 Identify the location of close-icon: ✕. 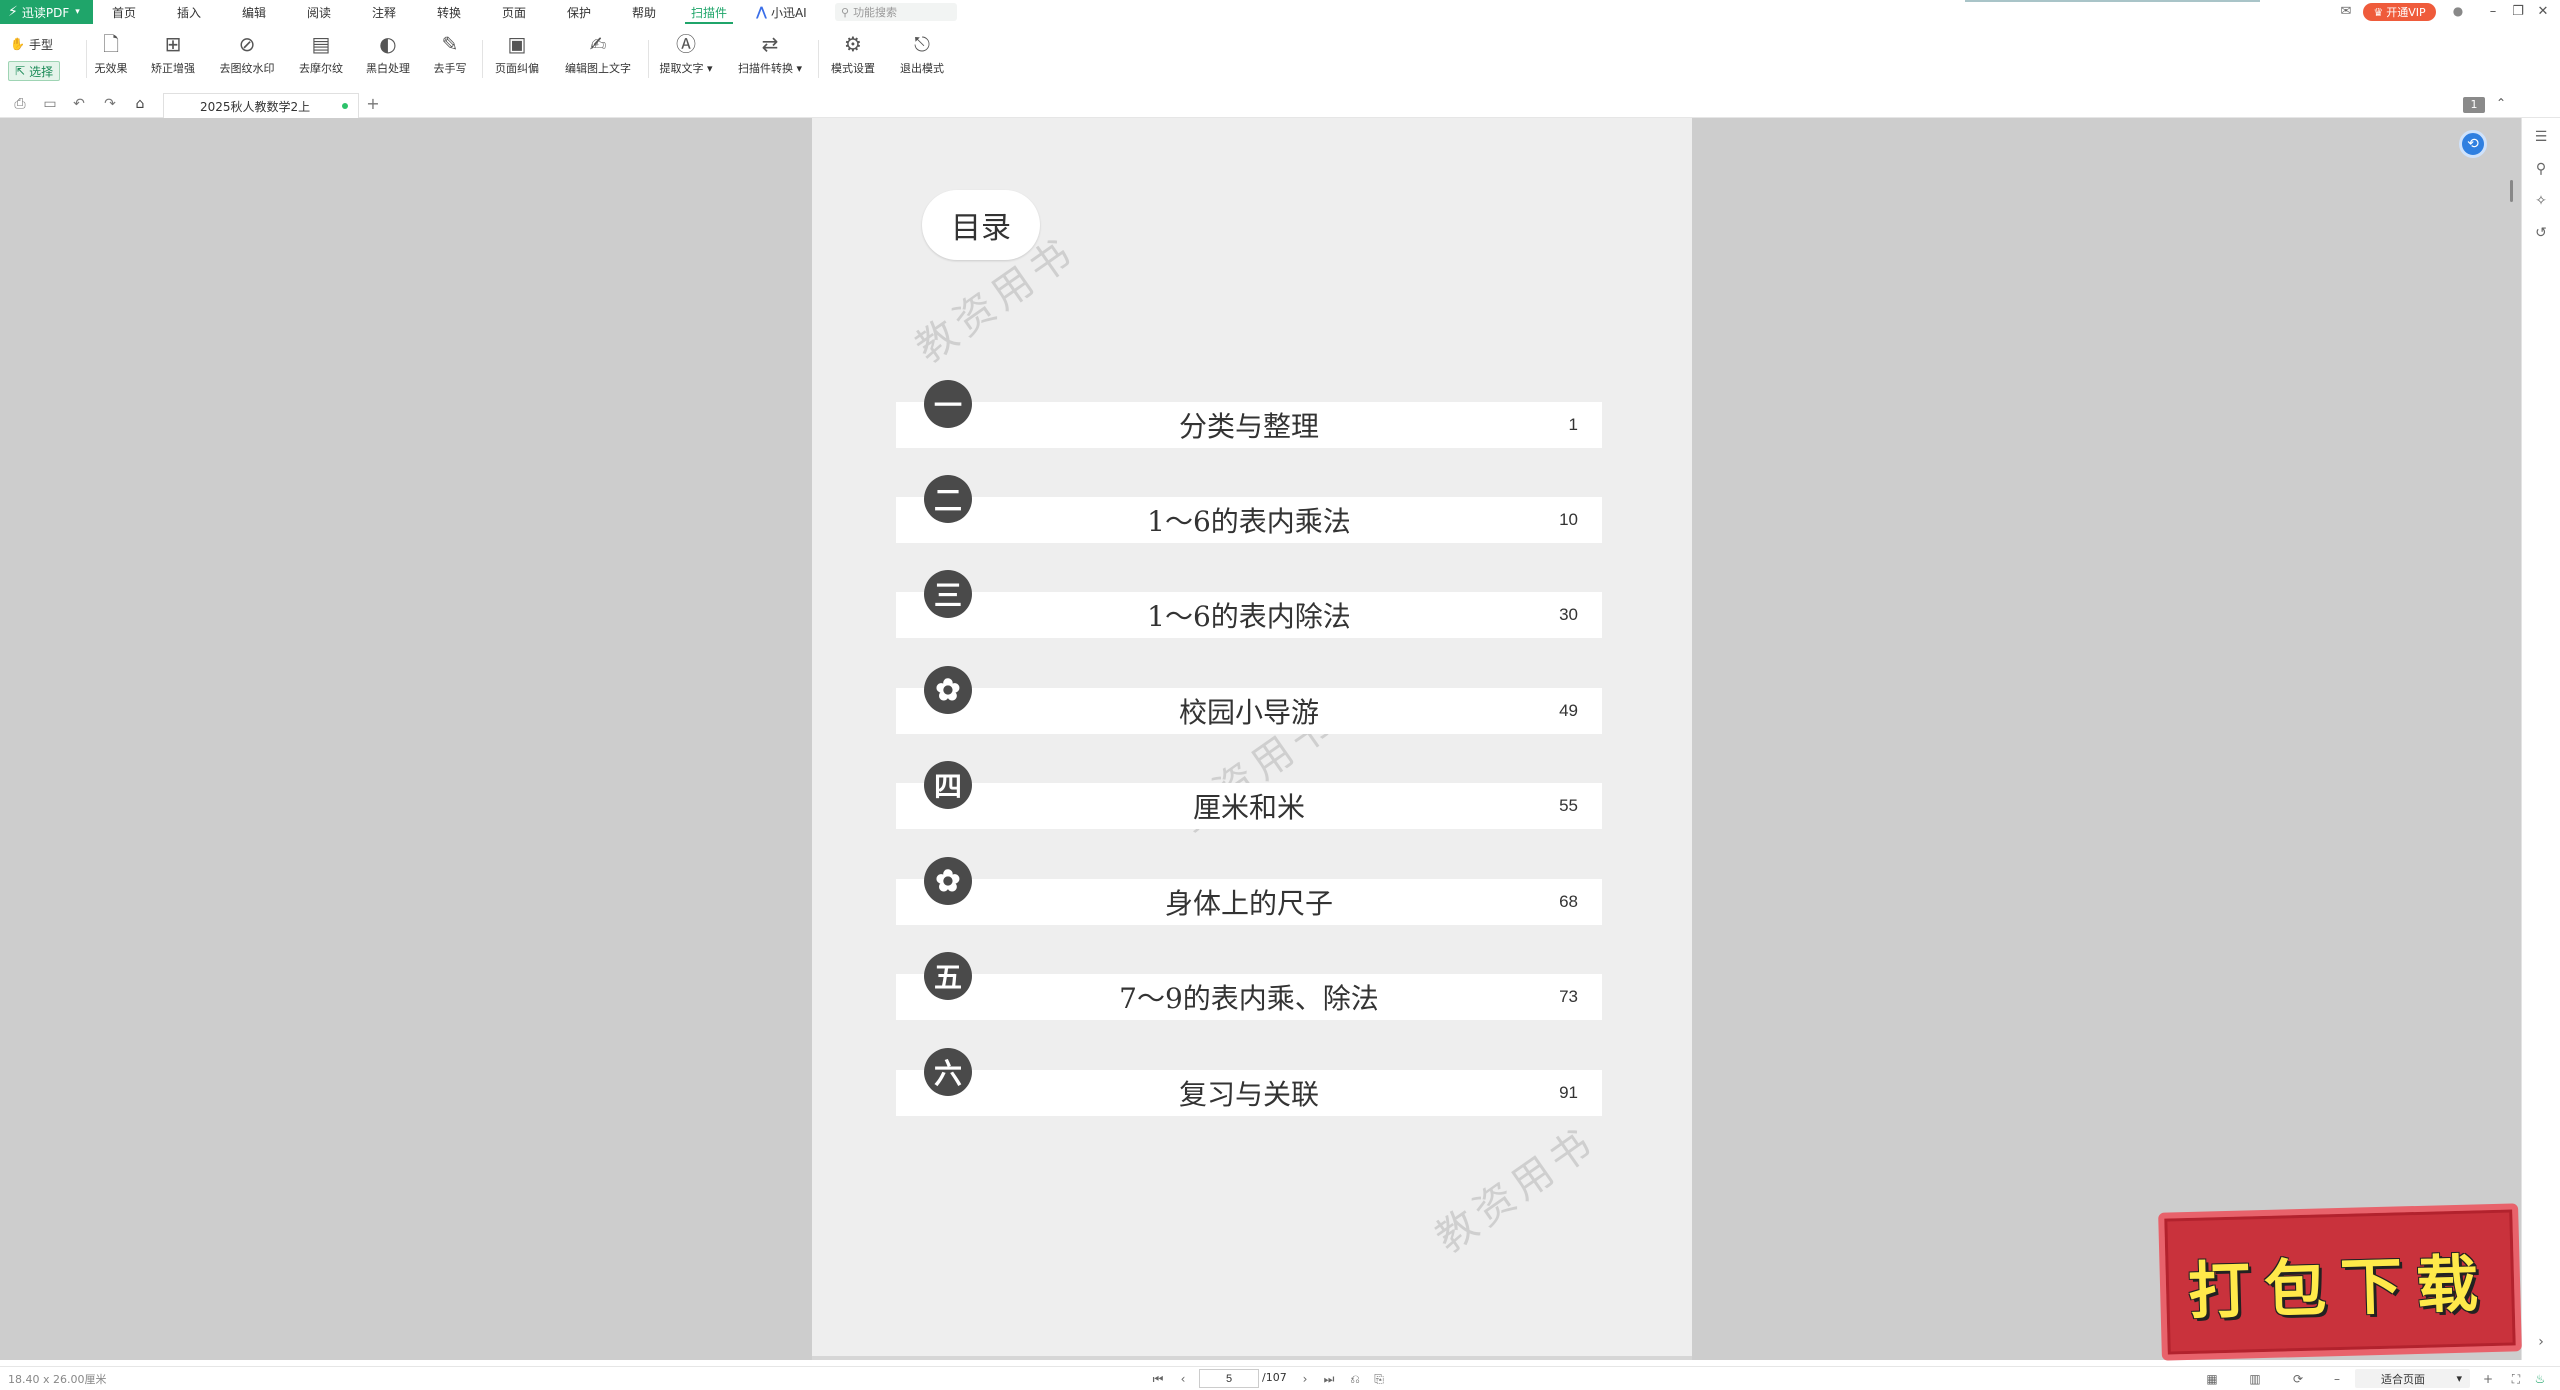
(2543, 12).